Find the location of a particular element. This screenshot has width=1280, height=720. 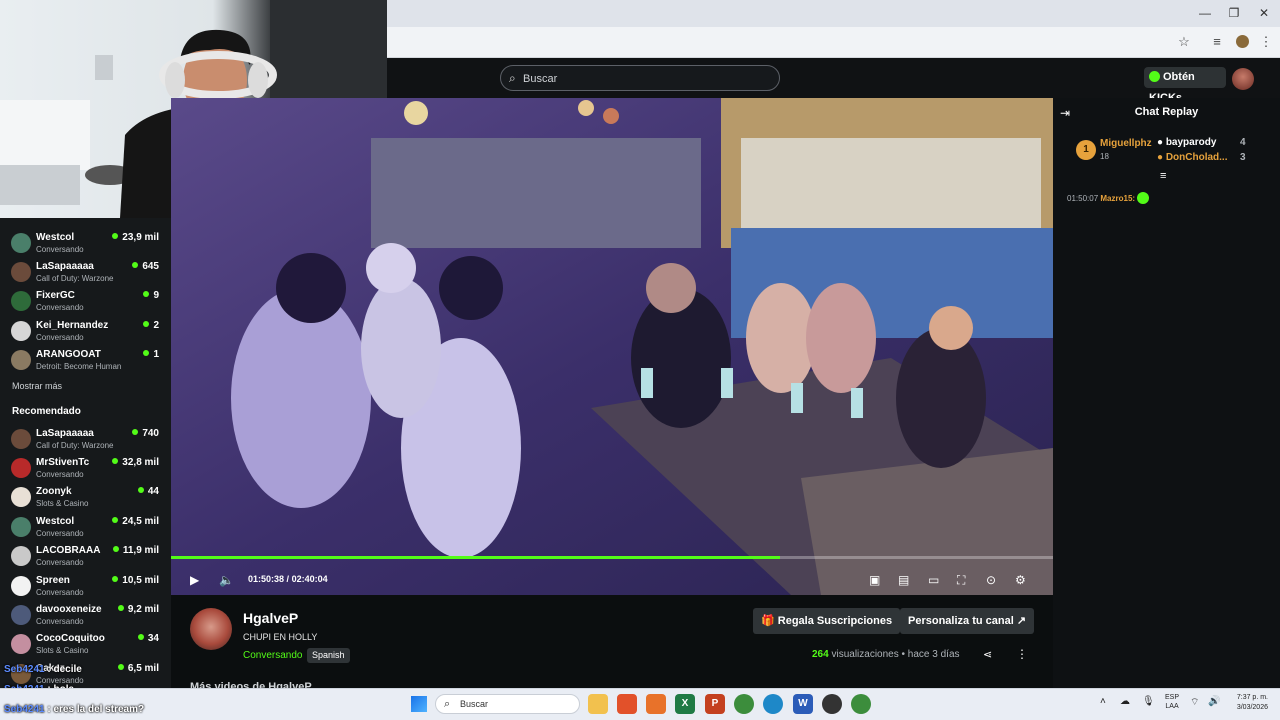

profile-icon is located at coordinates (1242, 42).